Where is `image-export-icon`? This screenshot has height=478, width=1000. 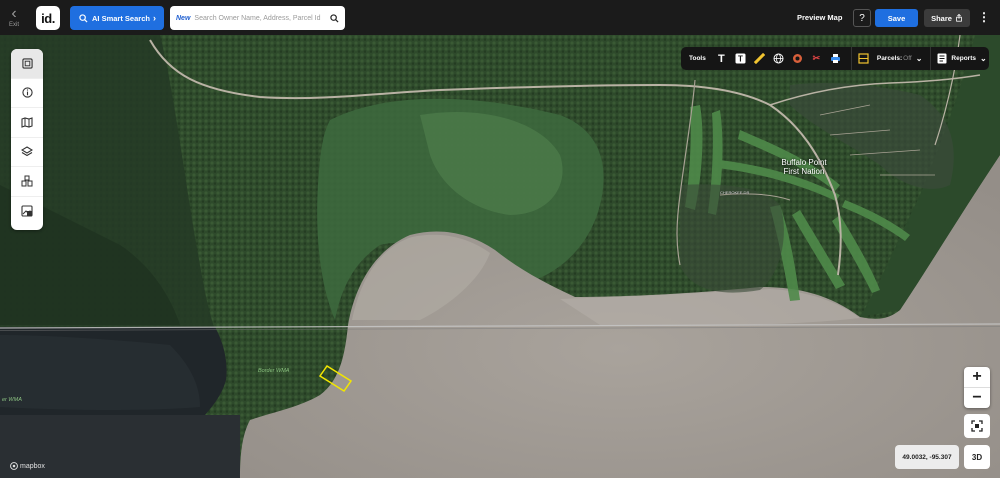 image-export-icon is located at coordinates (27, 211).